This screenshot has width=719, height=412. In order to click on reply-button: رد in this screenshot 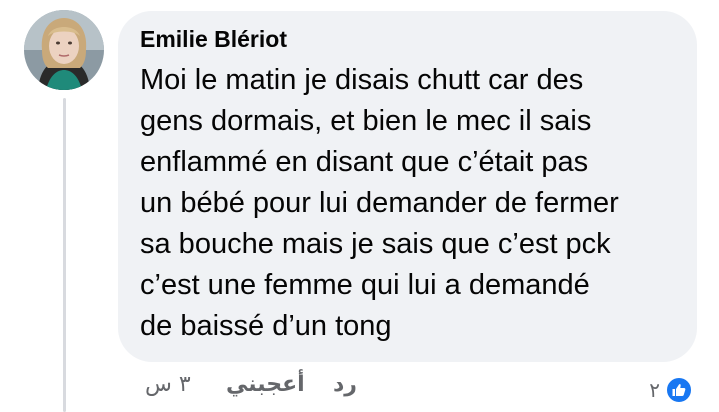, I will do `click(345, 384)`.